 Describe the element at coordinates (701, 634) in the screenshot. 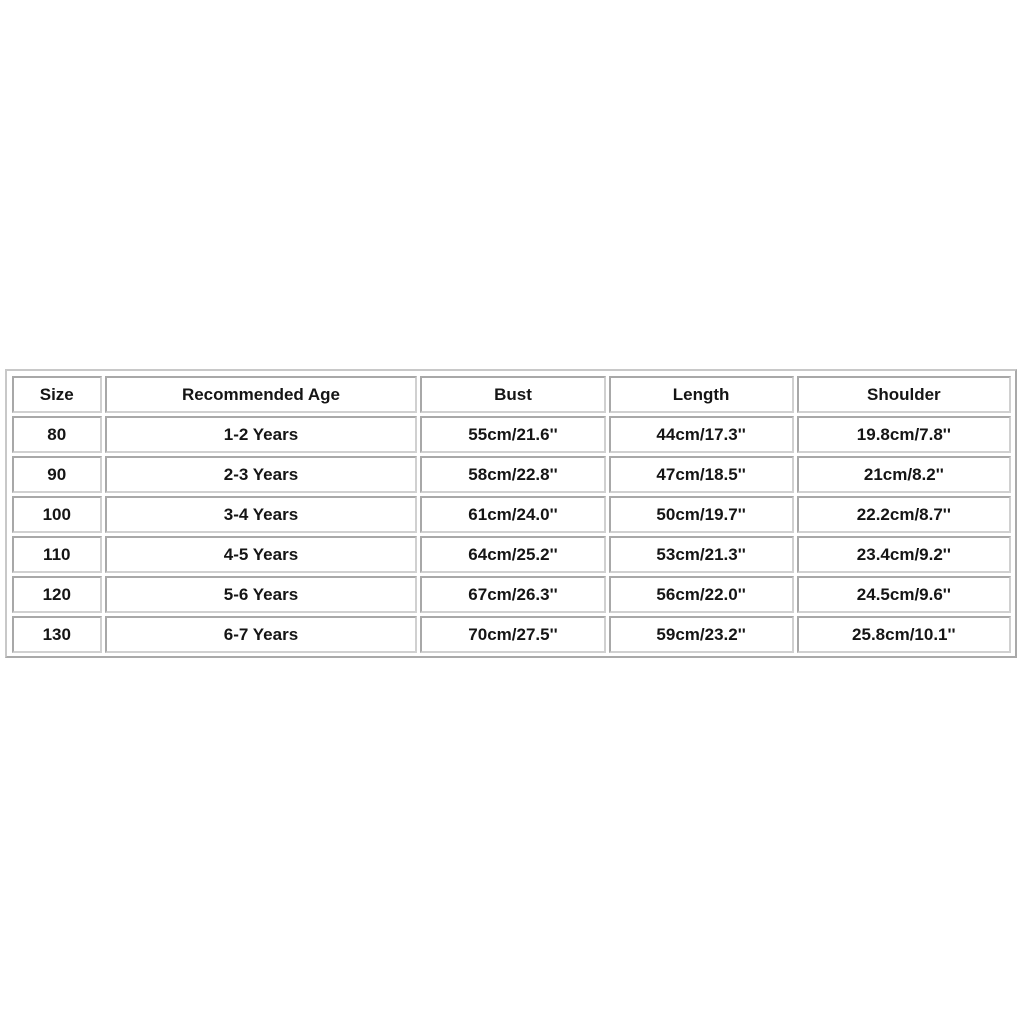

I see `cell-length: 59cm/23.2''` at that location.